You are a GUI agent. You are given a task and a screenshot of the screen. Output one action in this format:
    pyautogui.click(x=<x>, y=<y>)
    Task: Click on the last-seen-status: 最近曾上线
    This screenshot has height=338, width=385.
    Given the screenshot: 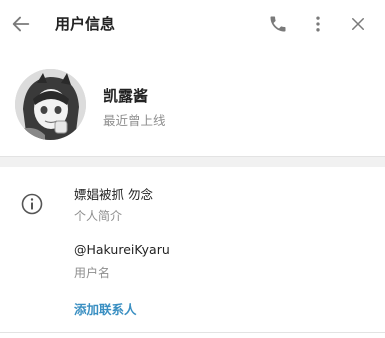 What is the action you would take?
    pyautogui.click(x=134, y=120)
    